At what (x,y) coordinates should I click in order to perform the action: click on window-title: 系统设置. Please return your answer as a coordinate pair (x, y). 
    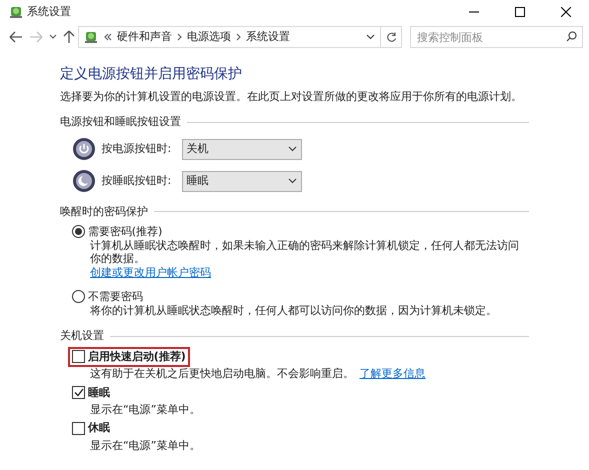
    Looking at the image, I should click on (48, 12).